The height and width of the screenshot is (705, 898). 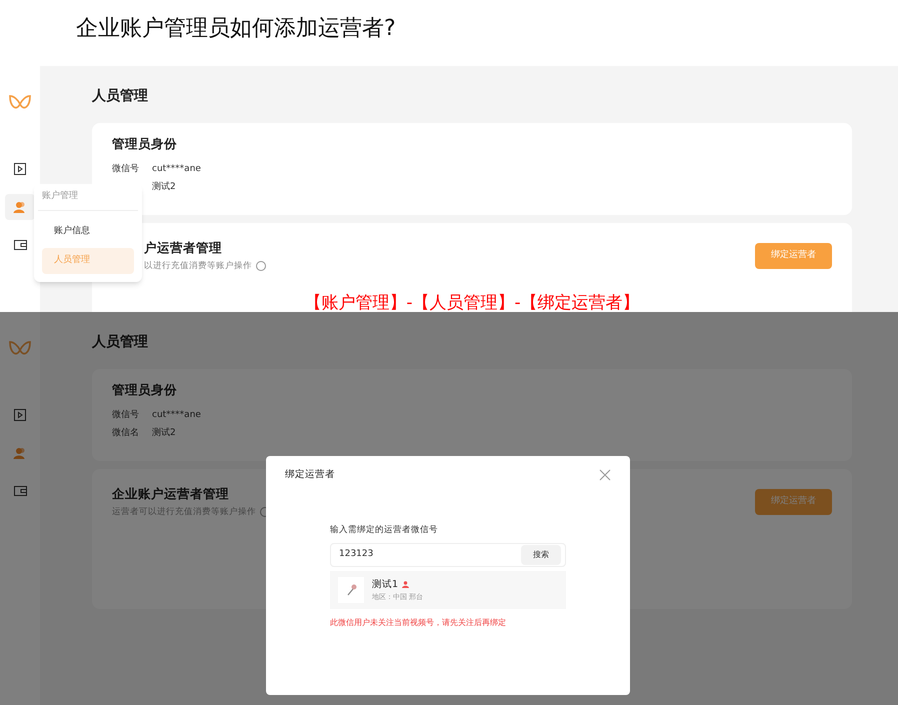 I want to click on card-title: 企业账户运营者管理, so click(x=171, y=494).